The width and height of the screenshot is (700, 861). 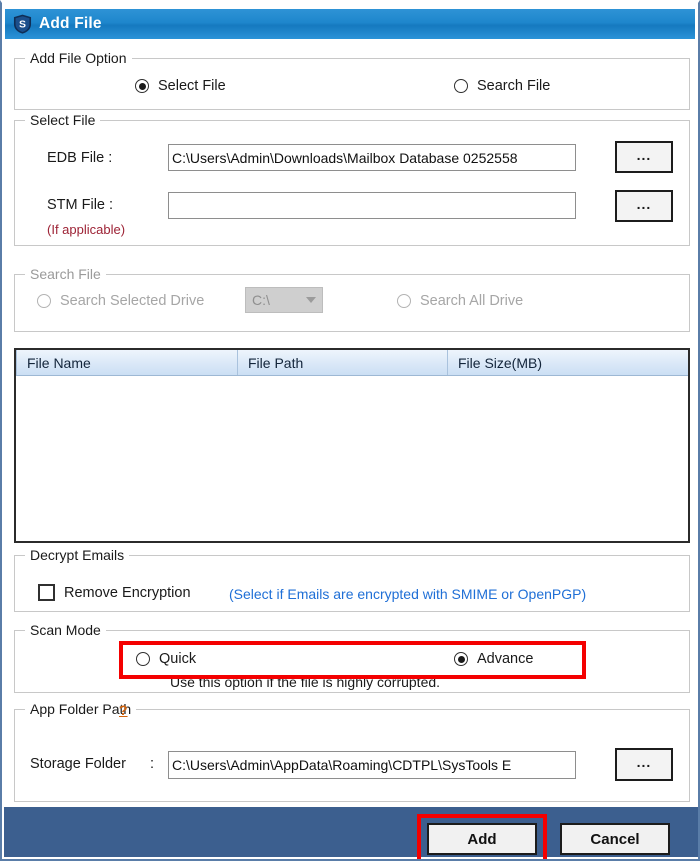 What do you see at coordinates (63, 120) in the screenshot?
I see `select-file-legend: Select File` at bounding box center [63, 120].